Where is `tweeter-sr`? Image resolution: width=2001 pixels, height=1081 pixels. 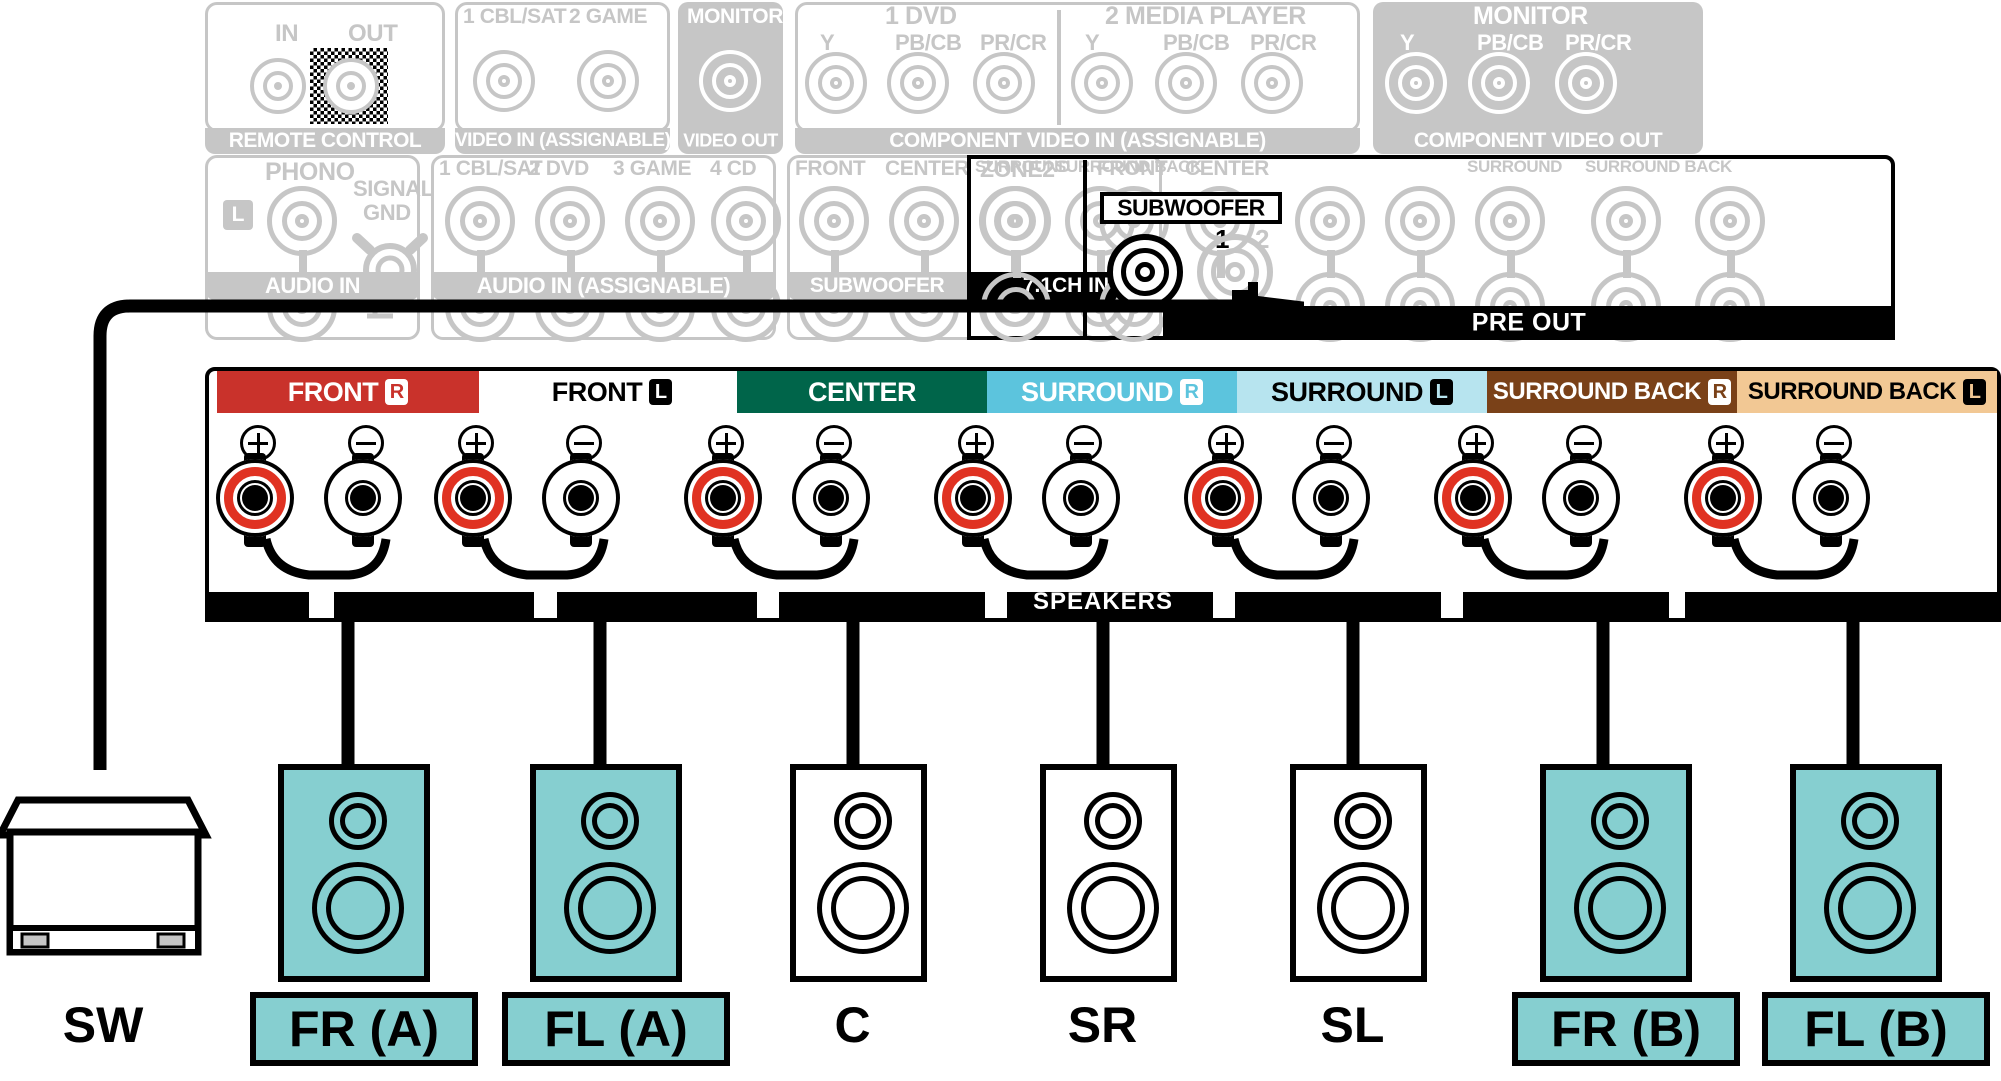 tweeter-sr is located at coordinates (1113, 821).